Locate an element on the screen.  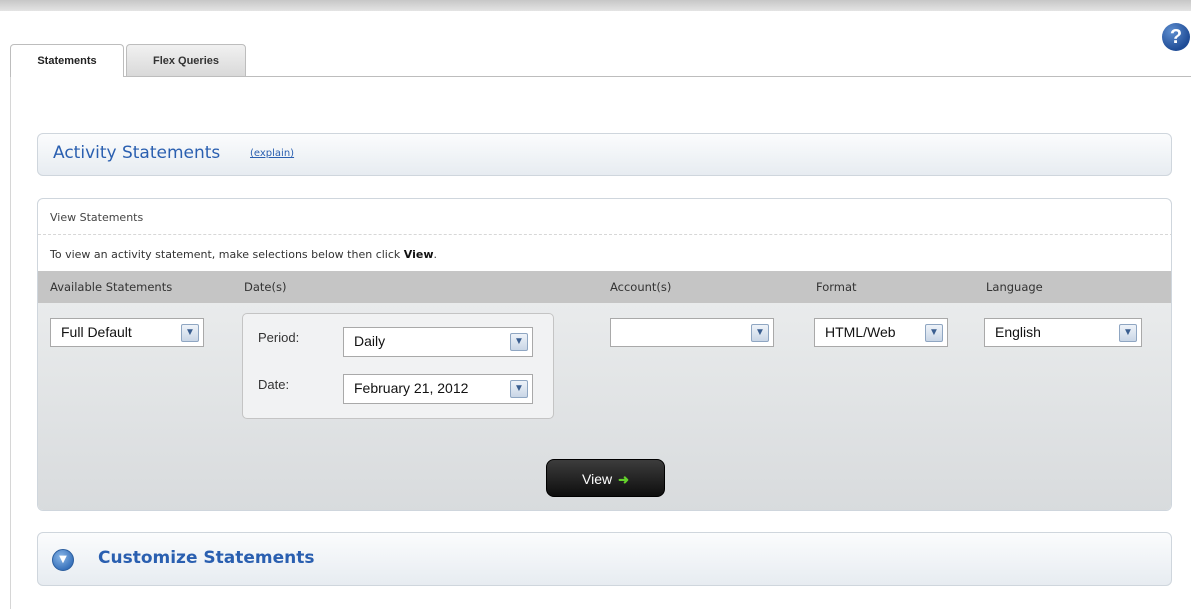
column-dates: Date(s) is located at coordinates (265, 287).